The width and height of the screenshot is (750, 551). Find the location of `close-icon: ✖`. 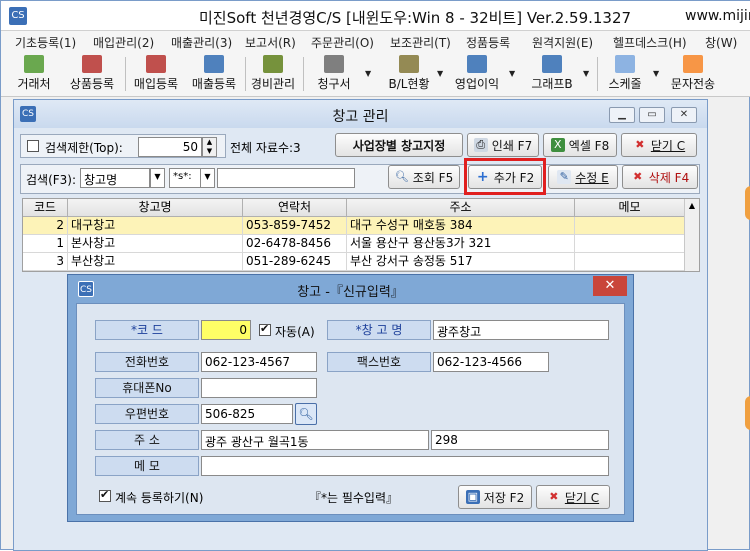

close-icon: ✖ is located at coordinates (554, 496).